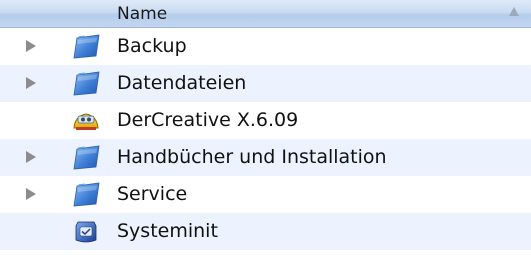  Describe the element at coordinates (514, 11) in the screenshot. I see `sort-ascending-icon` at that location.